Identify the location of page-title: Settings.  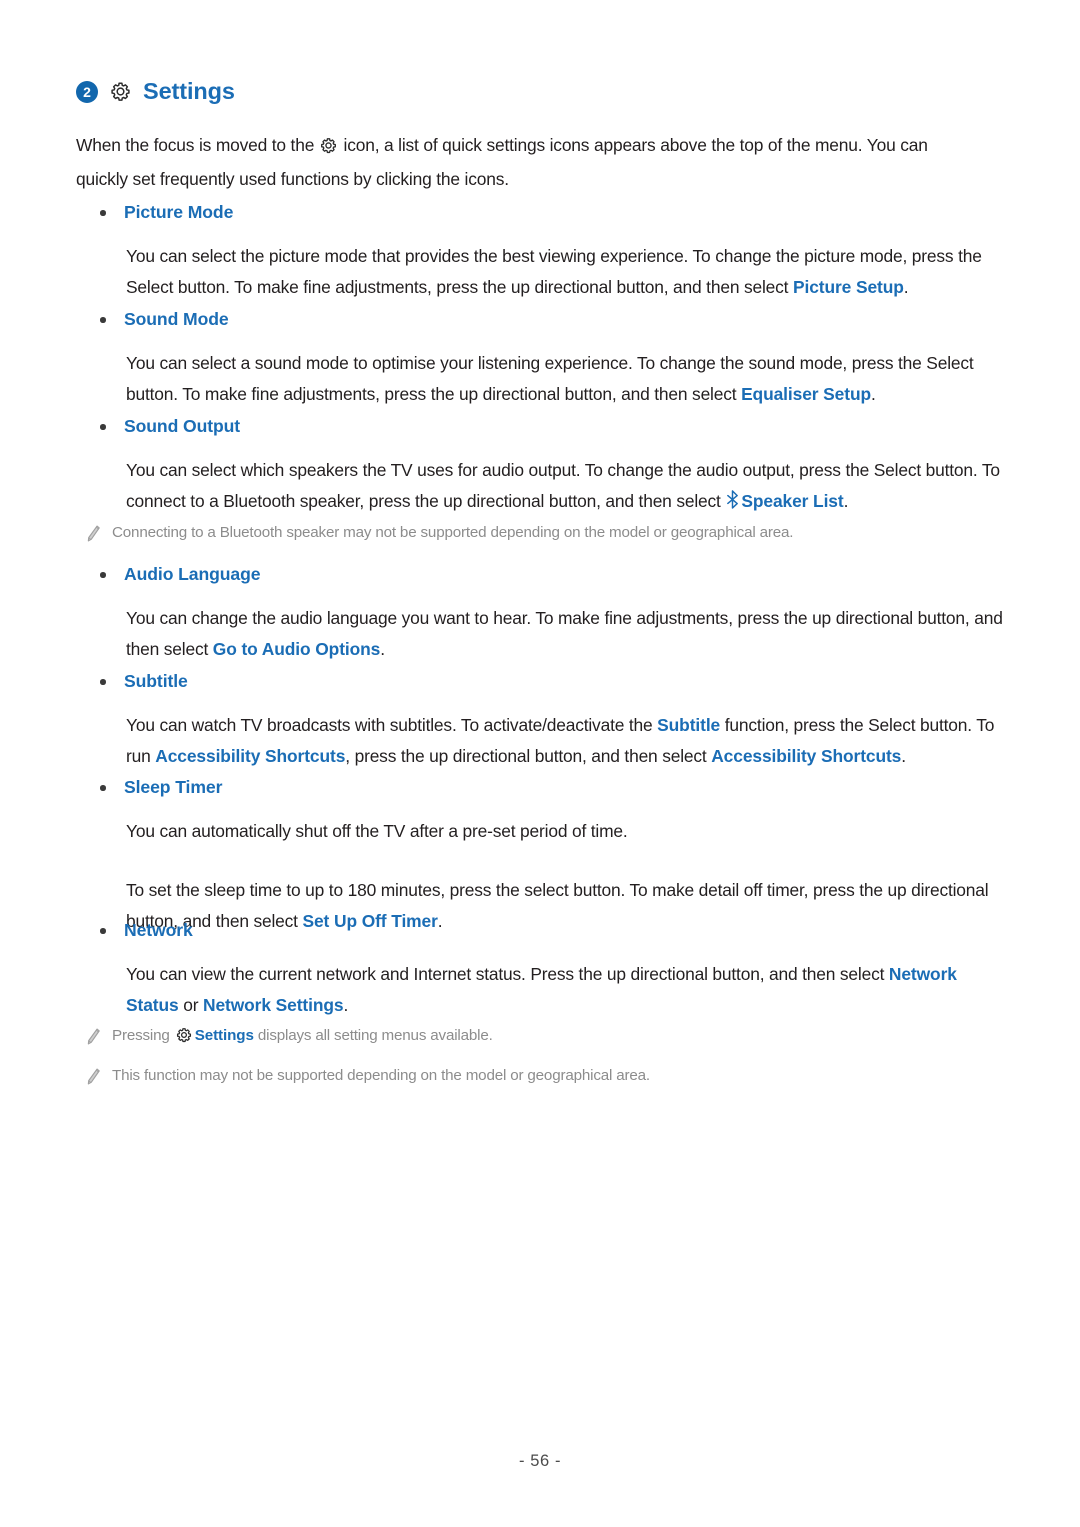
(189, 91).